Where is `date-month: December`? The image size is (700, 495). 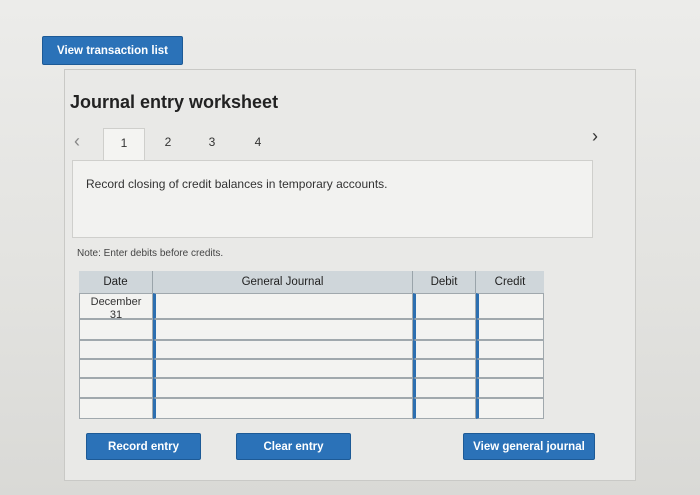
date-month: December is located at coordinates (116, 302).